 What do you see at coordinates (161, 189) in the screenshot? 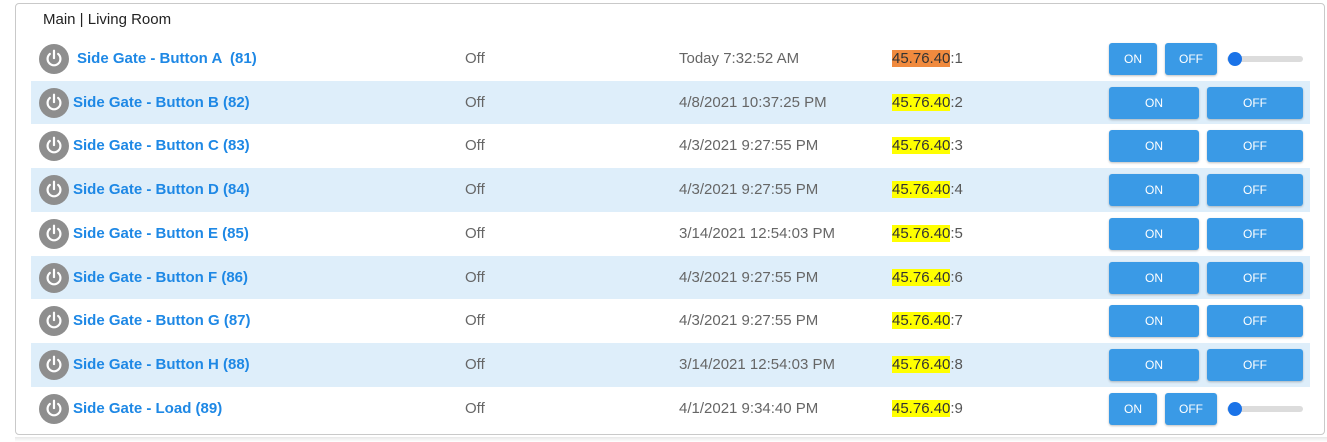
I see `device-name-link: Side Gate - Button D (84)` at bounding box center [161, 189].